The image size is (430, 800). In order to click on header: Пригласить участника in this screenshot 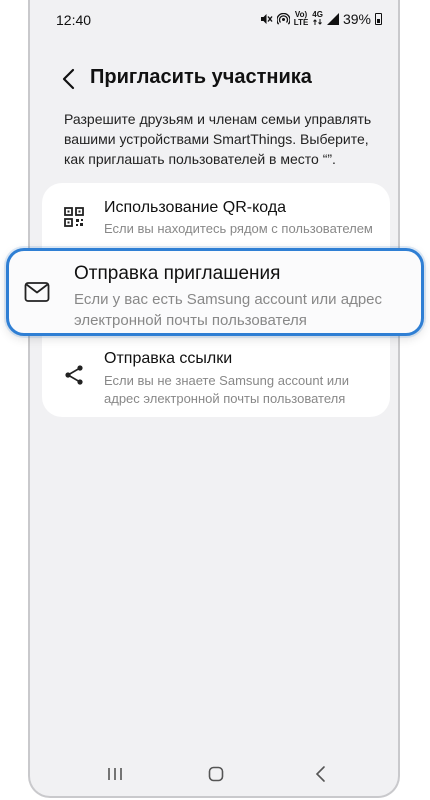, I will do `click(214, 78)`.